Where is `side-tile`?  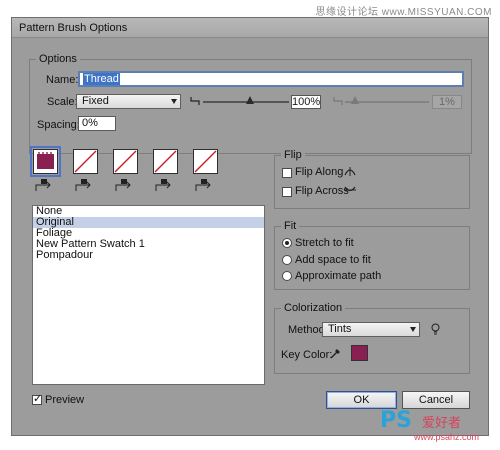 side-tile is located at coordinates (45, 161).